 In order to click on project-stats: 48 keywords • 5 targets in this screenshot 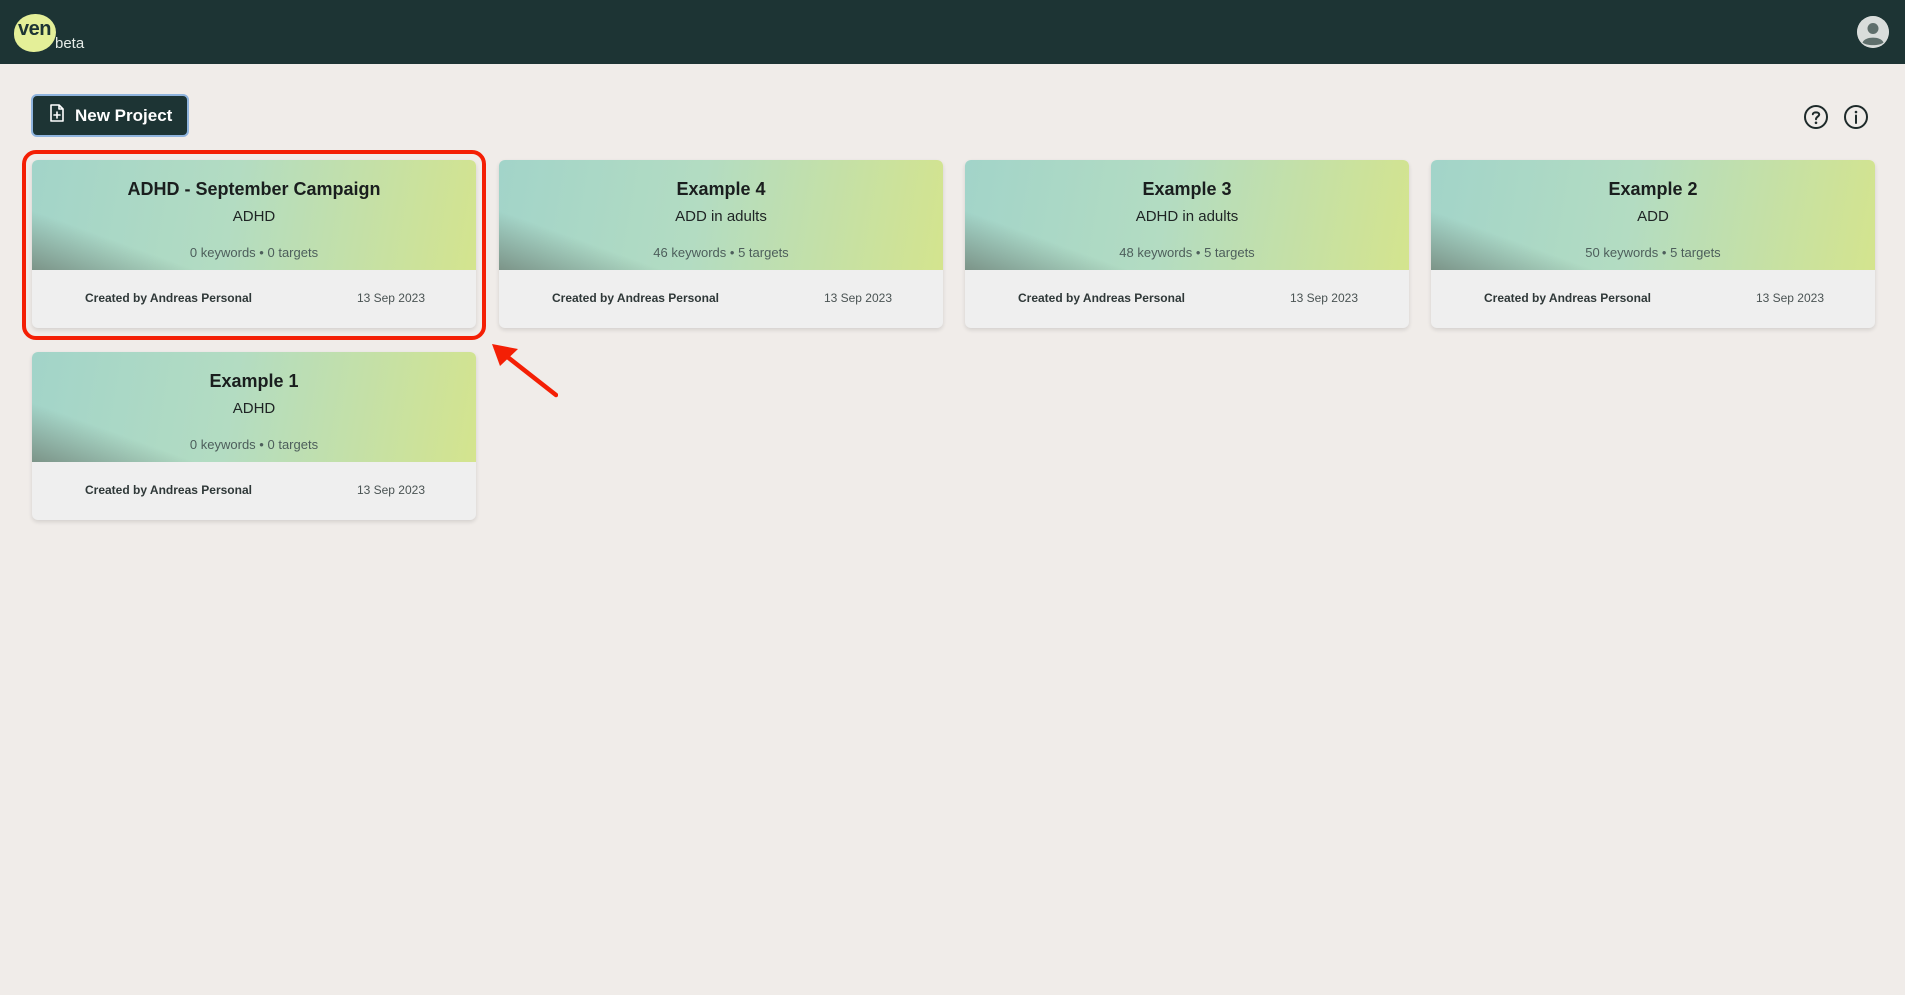, I will do `click(1187, 252)`.